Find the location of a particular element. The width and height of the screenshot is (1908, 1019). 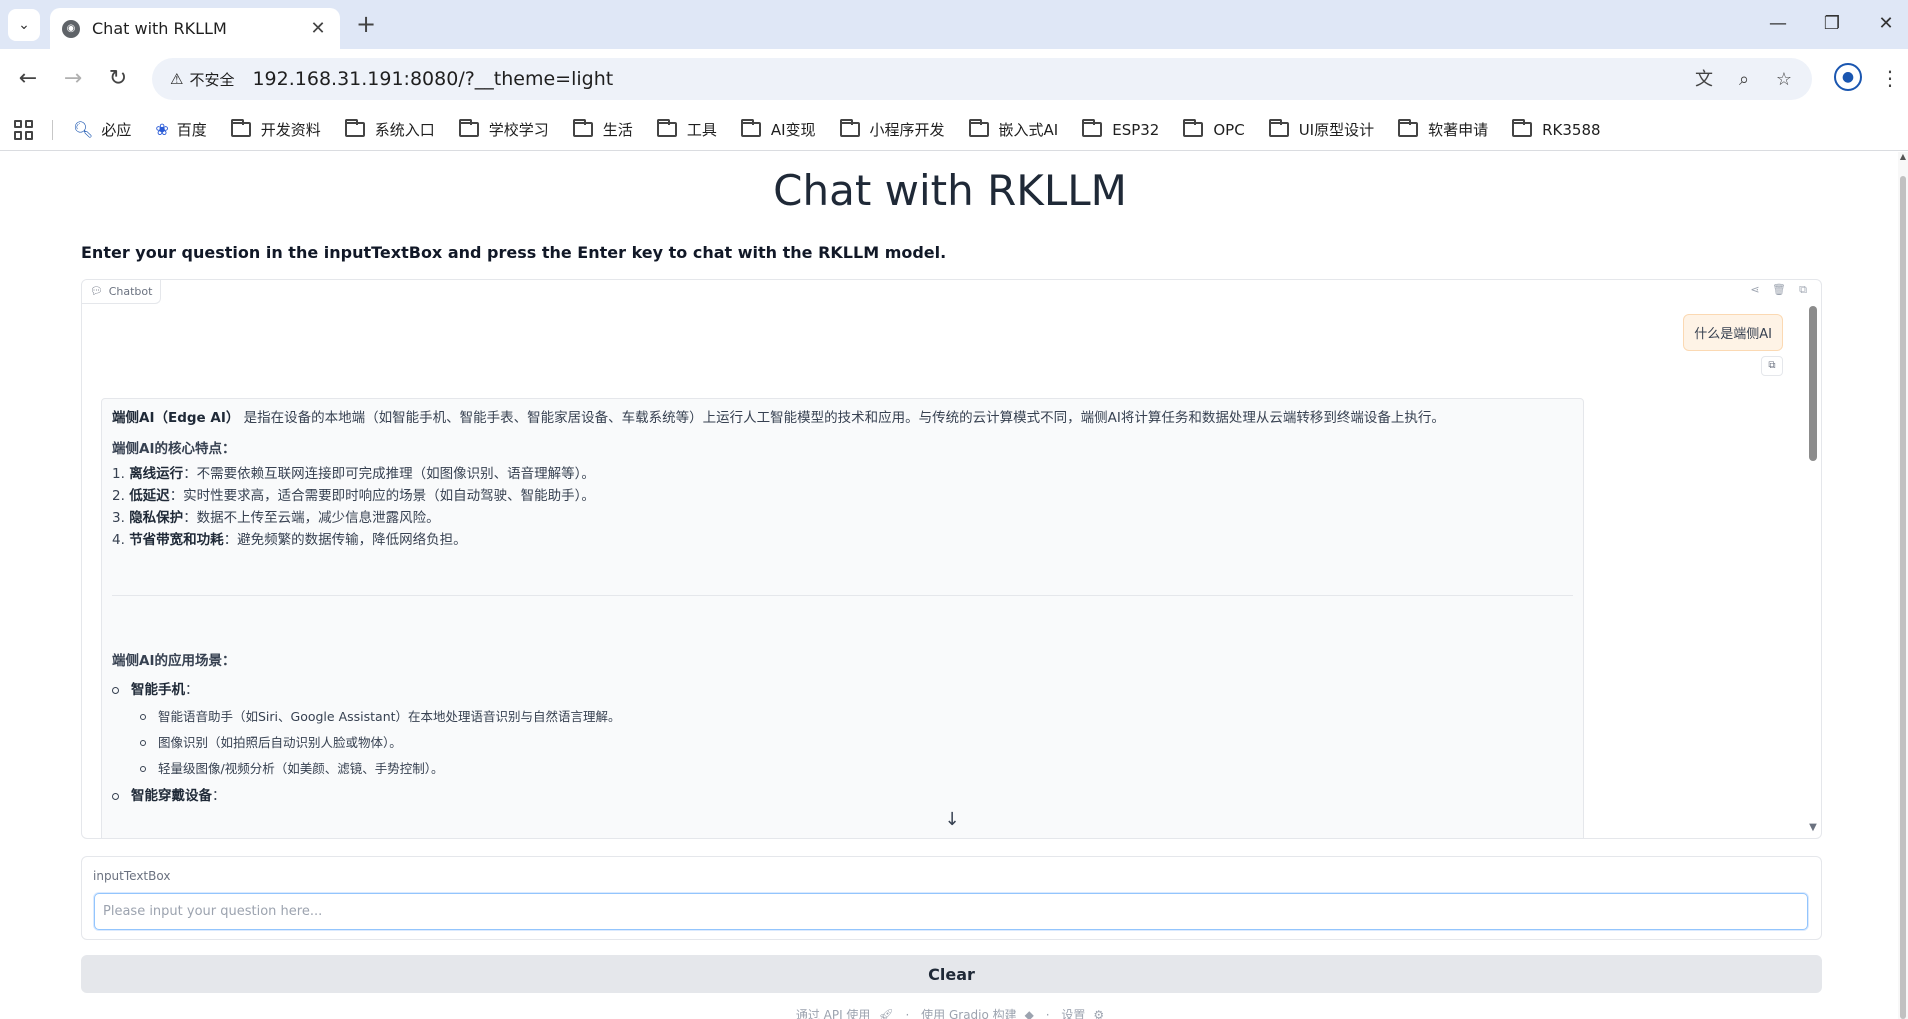

restore-icon: ❐ is located at coordinates (1832, 24).